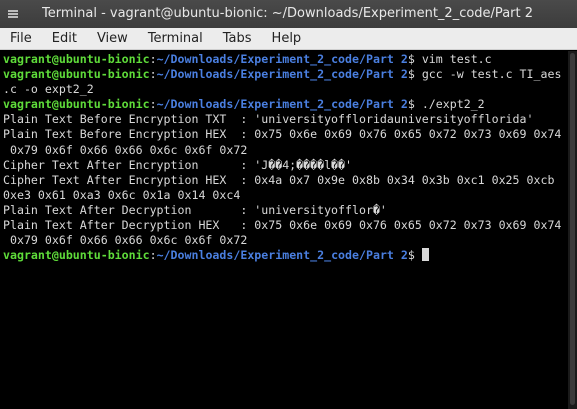  Describe the element at coordinates (122, 194) in the screenshot. I see `output-line: 0xe3 0x61 0xa3 0x6c 0x1a 0x14 0xc4` at that location.